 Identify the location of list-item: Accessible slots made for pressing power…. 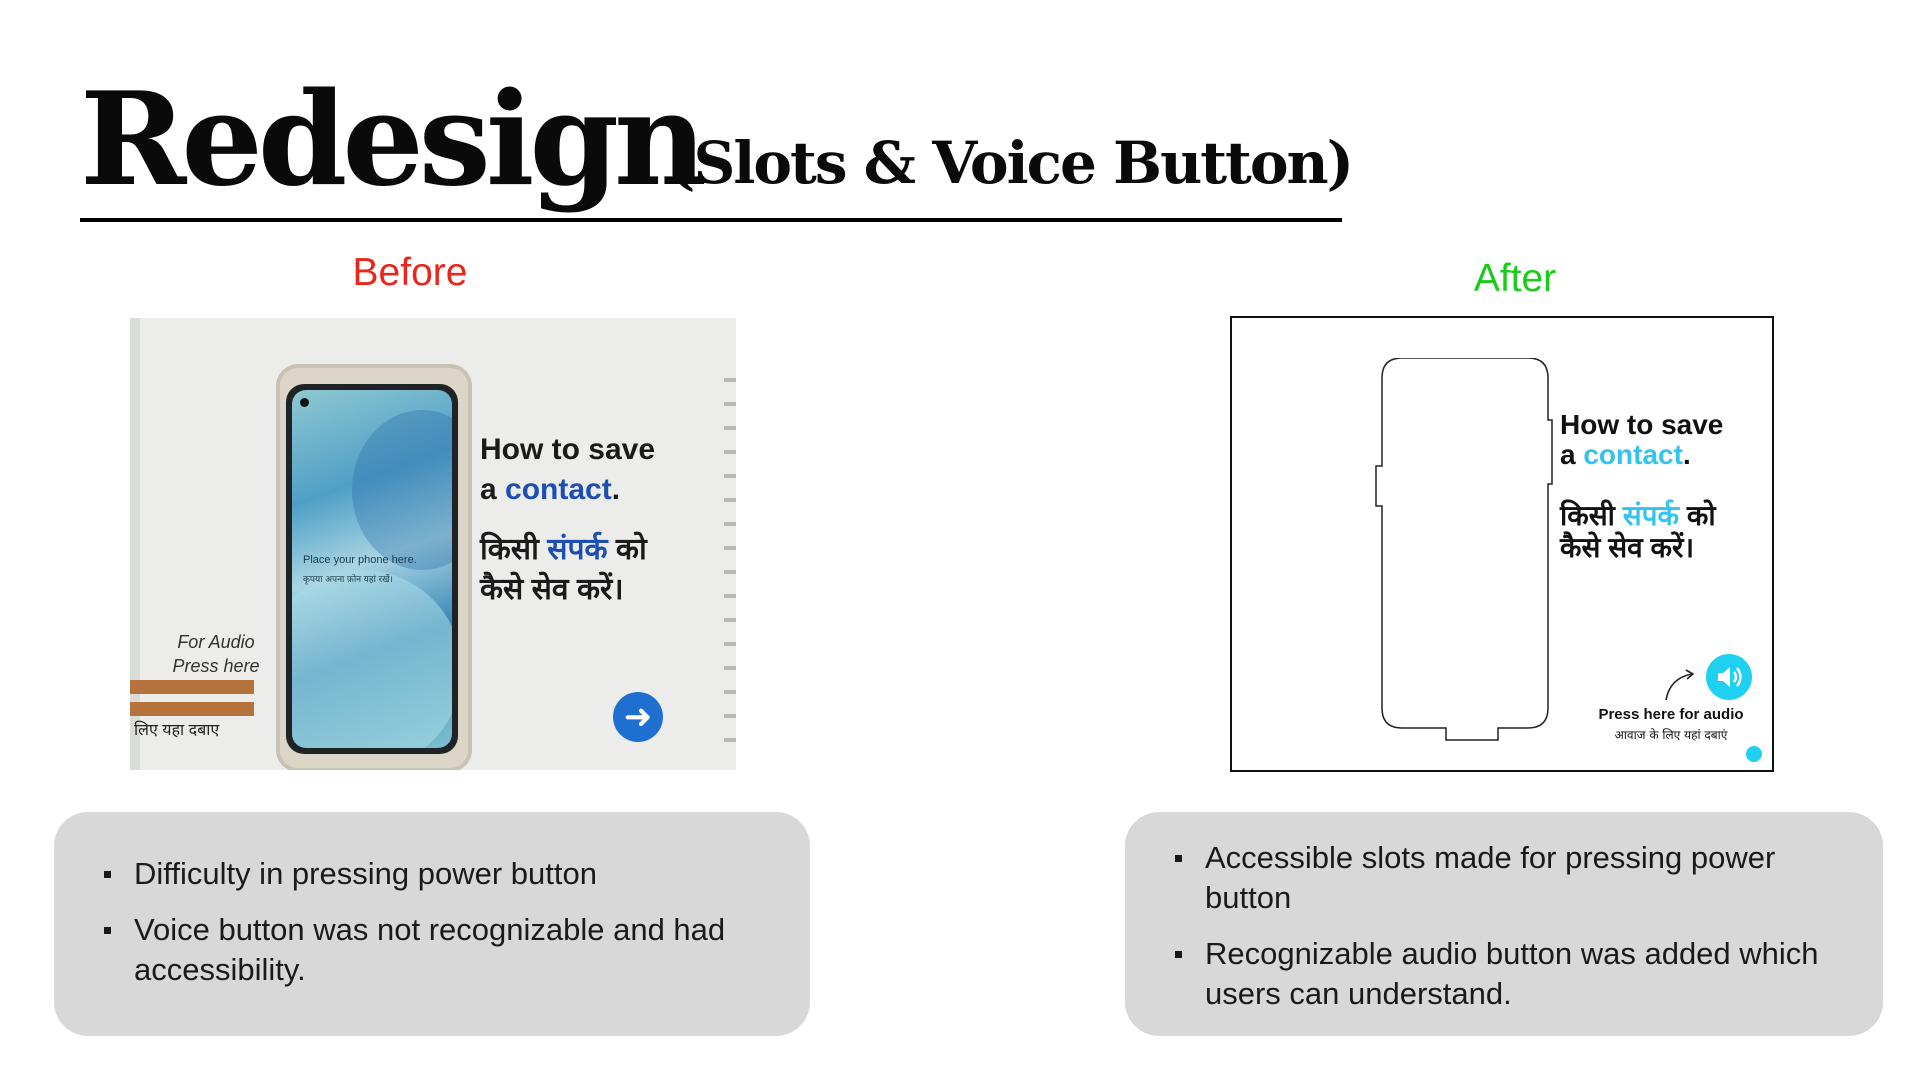
(1515, 878).